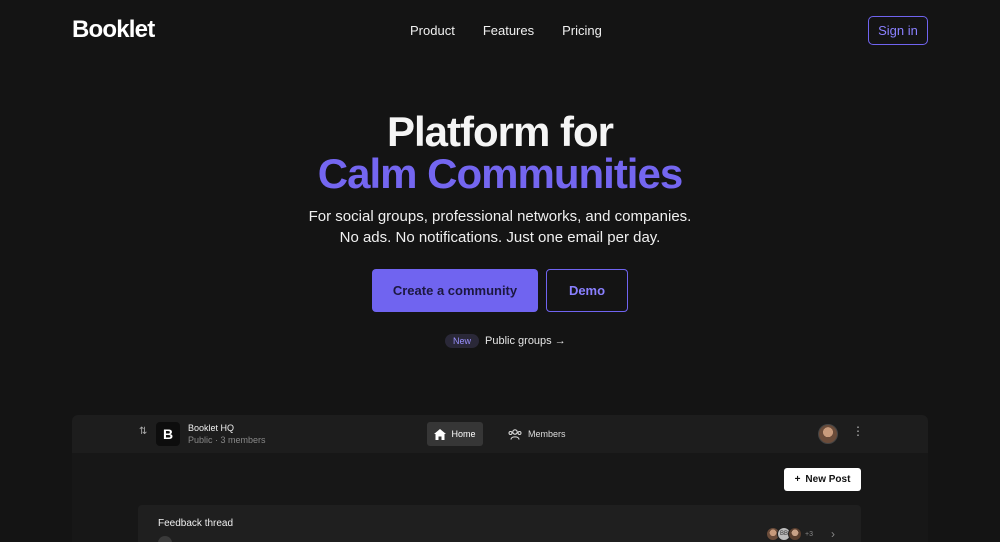 The image size is (1000, 542). I want to click on community-name: Booklet HQ, so click(211, 428).